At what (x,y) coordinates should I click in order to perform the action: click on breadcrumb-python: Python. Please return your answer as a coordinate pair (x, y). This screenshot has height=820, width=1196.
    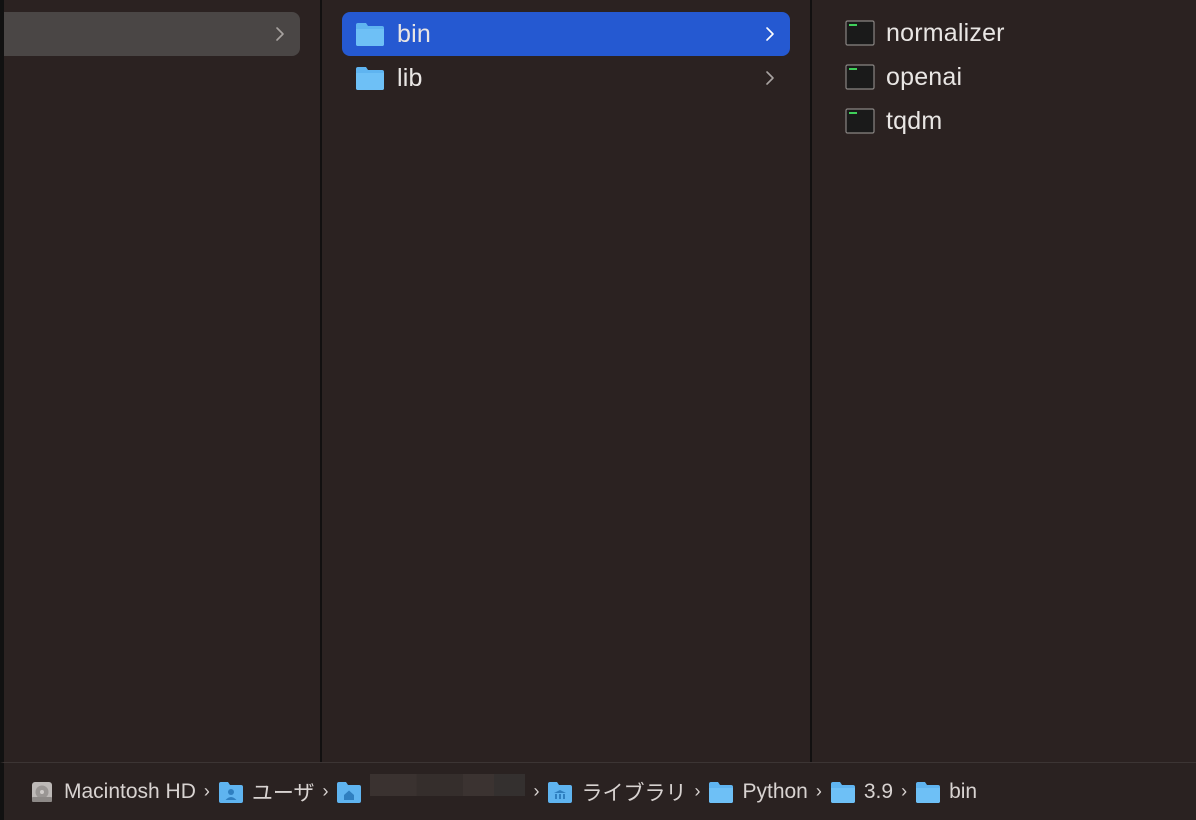
    Looking at the image, I should click on (758, 791).